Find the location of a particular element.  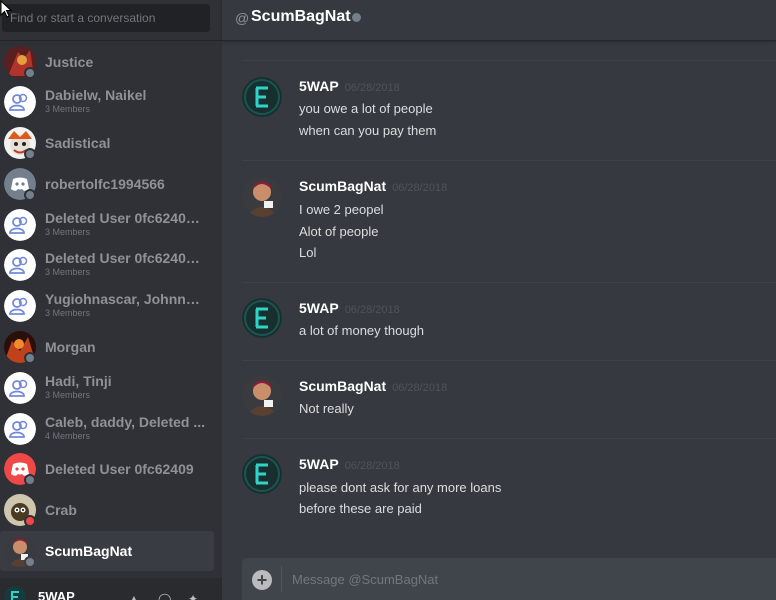

microphone-icon: ▲ is located at coordinates (135, 596).